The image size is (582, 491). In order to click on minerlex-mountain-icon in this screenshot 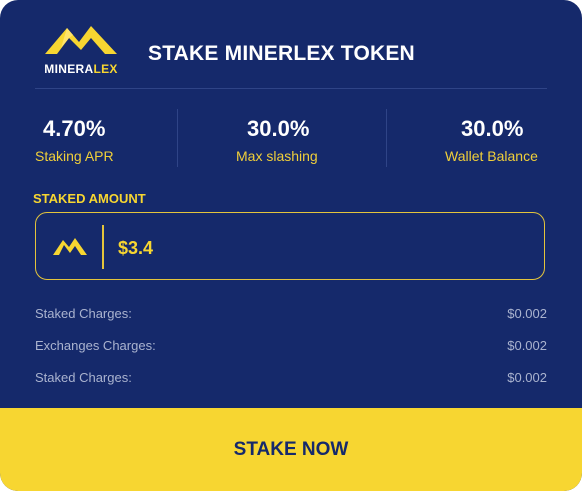, I will do `click(70, 248)`.